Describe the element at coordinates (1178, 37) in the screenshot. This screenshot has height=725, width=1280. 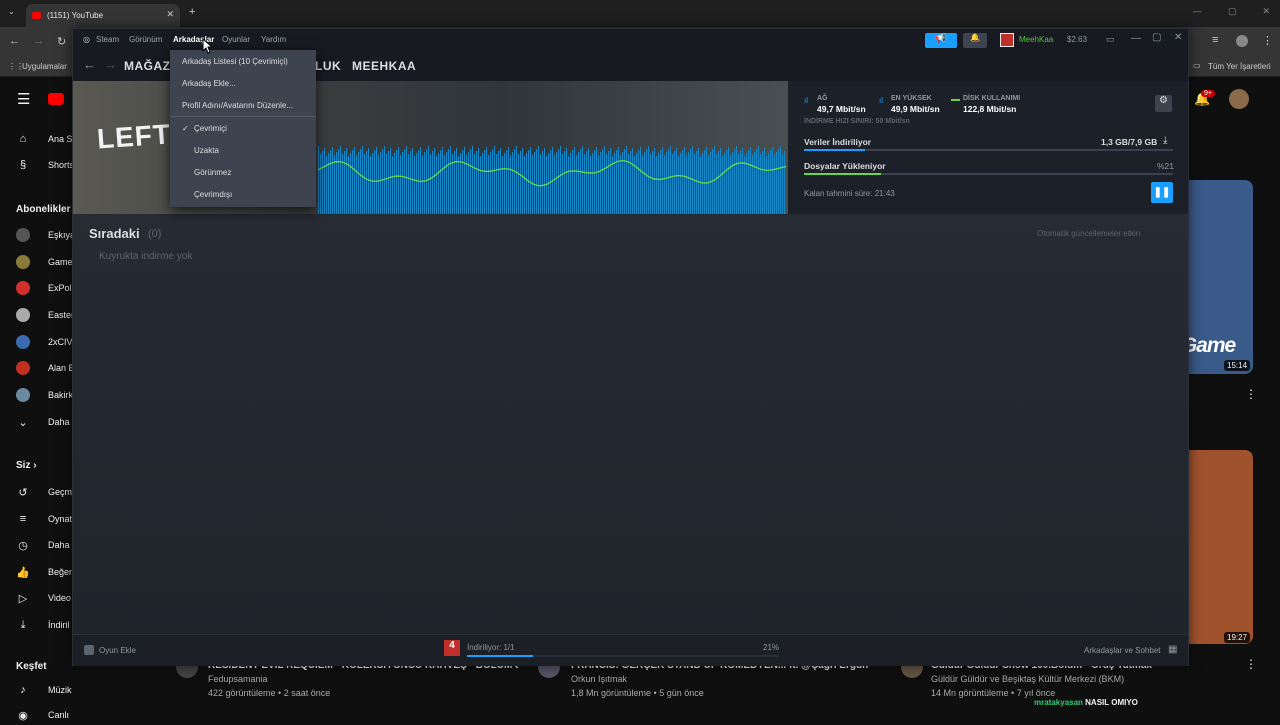
I see `close-icon: ✕` at that location.